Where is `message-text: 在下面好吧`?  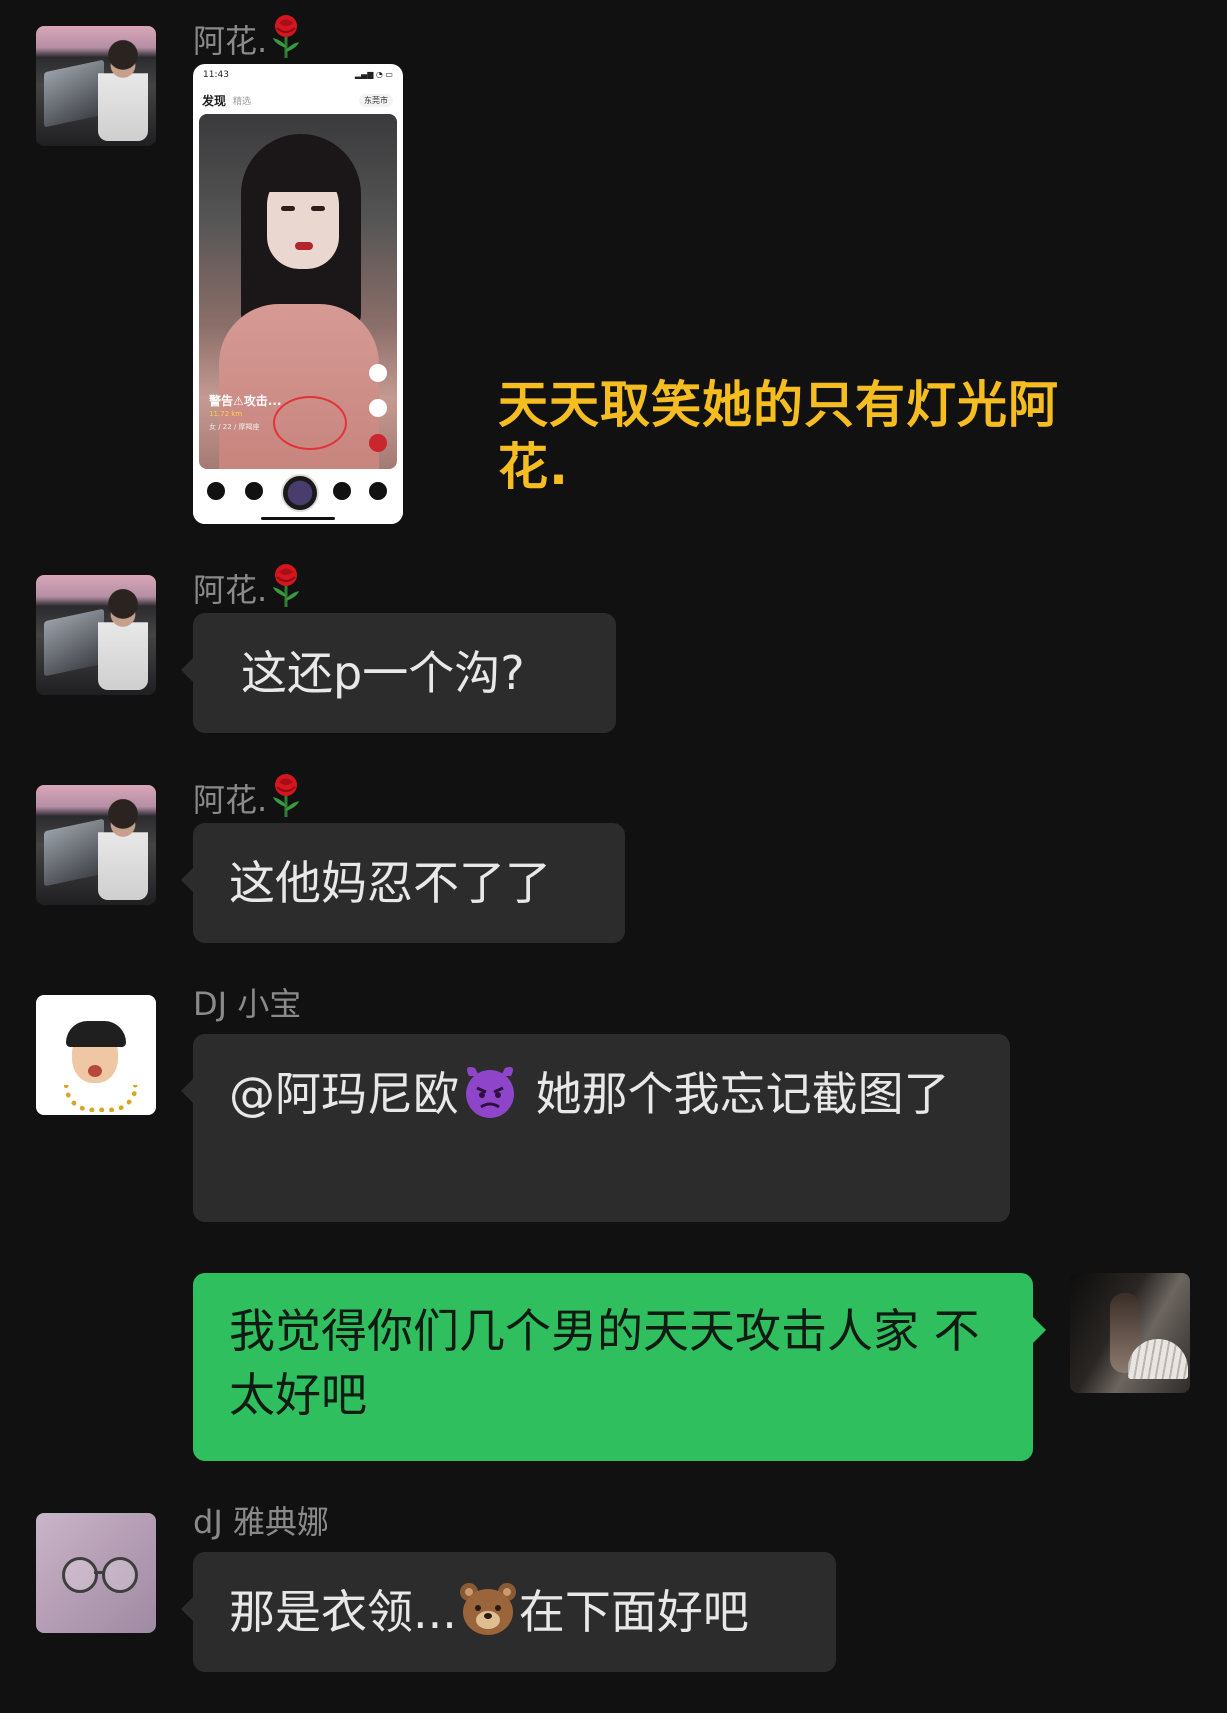
message-text: 在下面好吧 is located at coordinates (633, 1612).